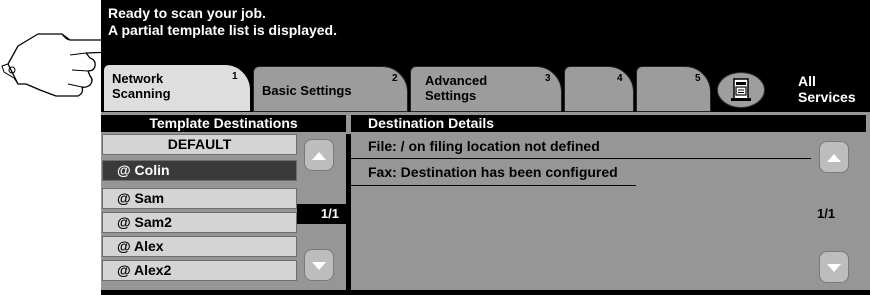 Image resolution: width=870 pixels, height=295 pixels. I want to click on tab-5: 5, so click(673, 89).